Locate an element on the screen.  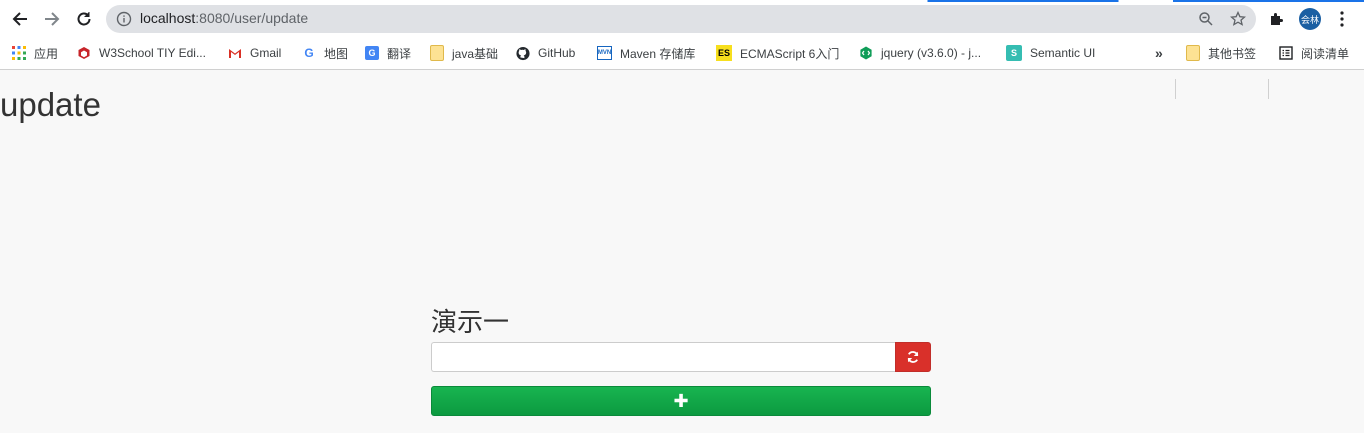
reading-list-icon is located at coordinates (1286, 53).